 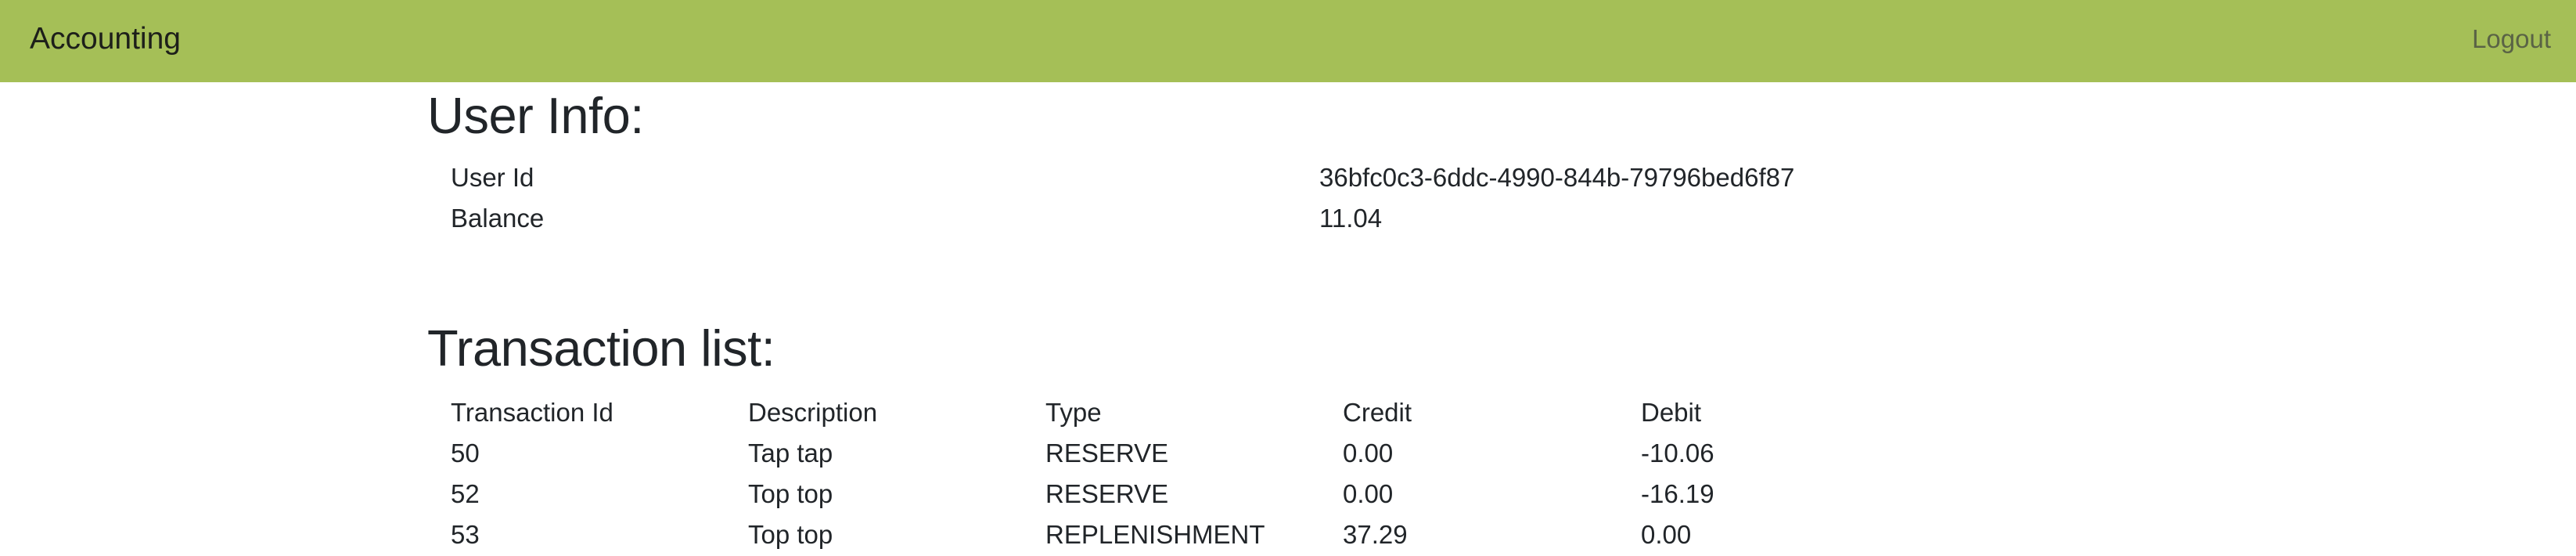 What do you see at coordinates (498, 218) in the screenshot?
I see `balance-label: Balance` at bounding box center [498, 218].